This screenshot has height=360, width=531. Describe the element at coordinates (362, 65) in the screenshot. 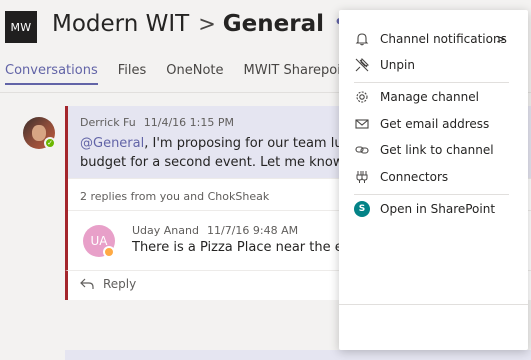

I see `unpin-icon` at that location.